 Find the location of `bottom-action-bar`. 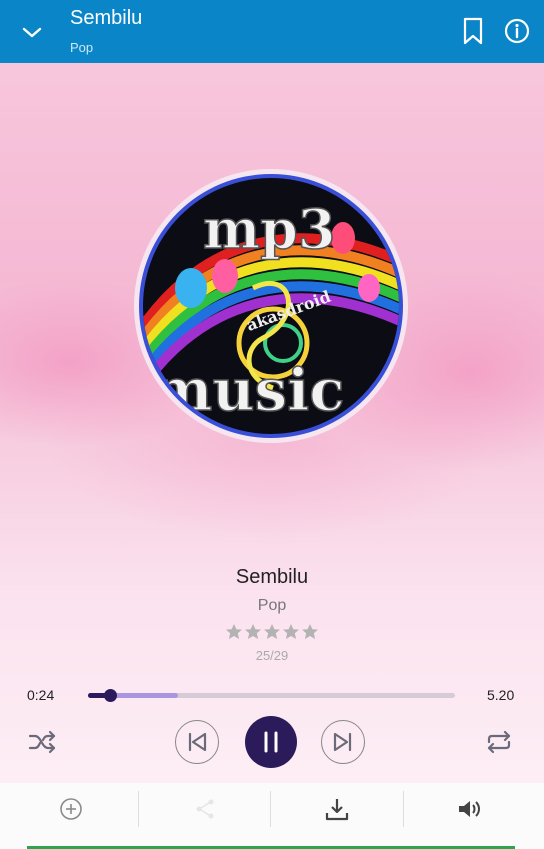

bottom-action-bar is located at coordinates (272, 809).